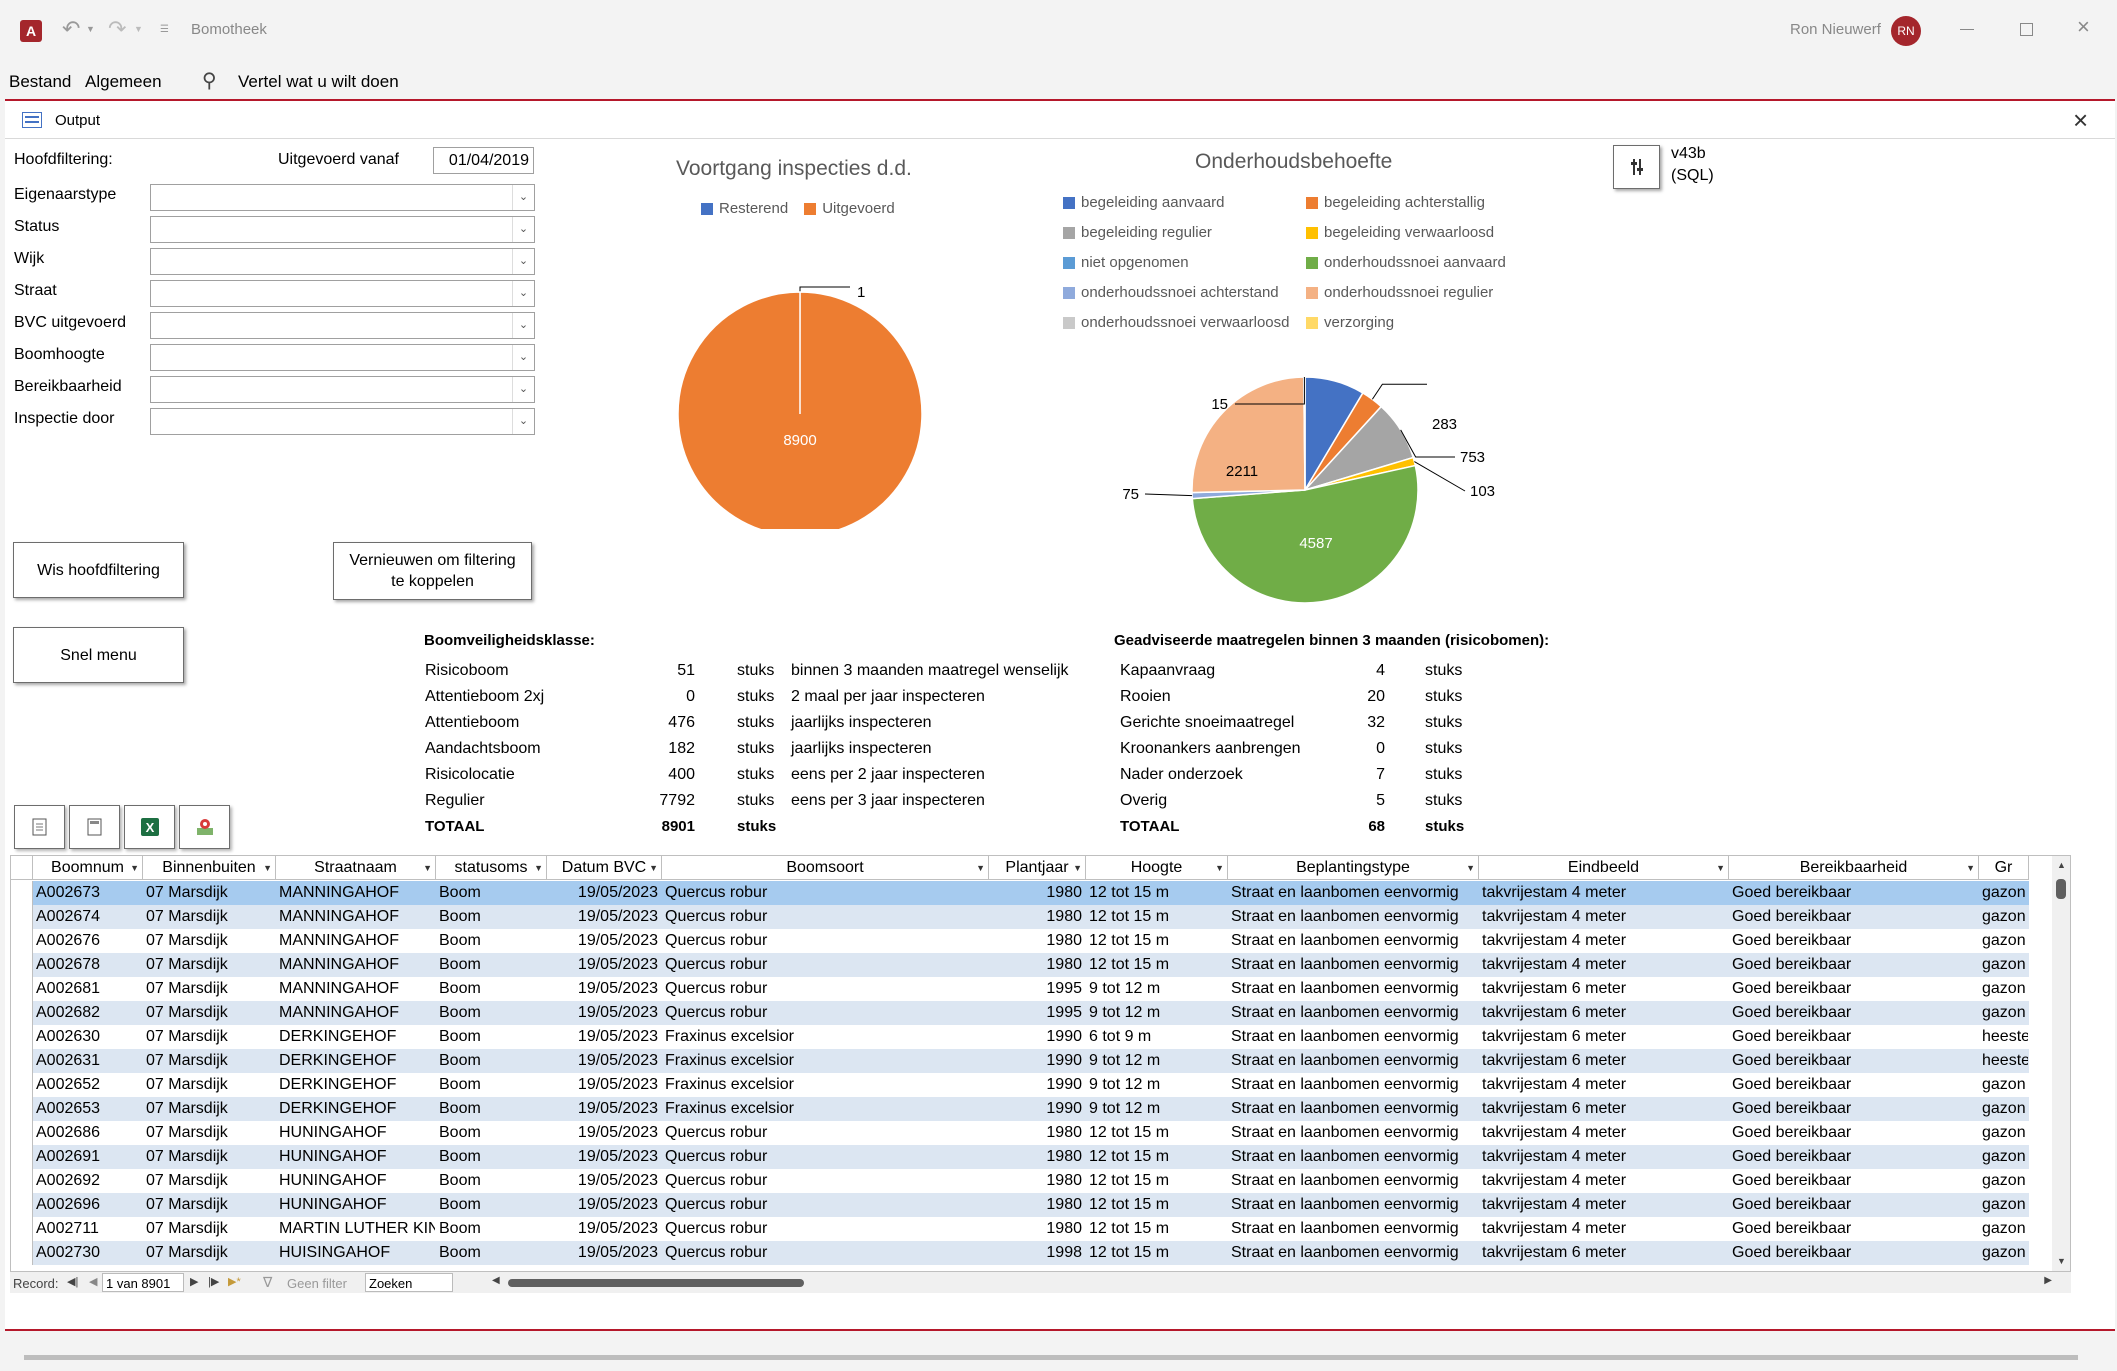  I want to click on avatar: RN, so click(1906, 31).